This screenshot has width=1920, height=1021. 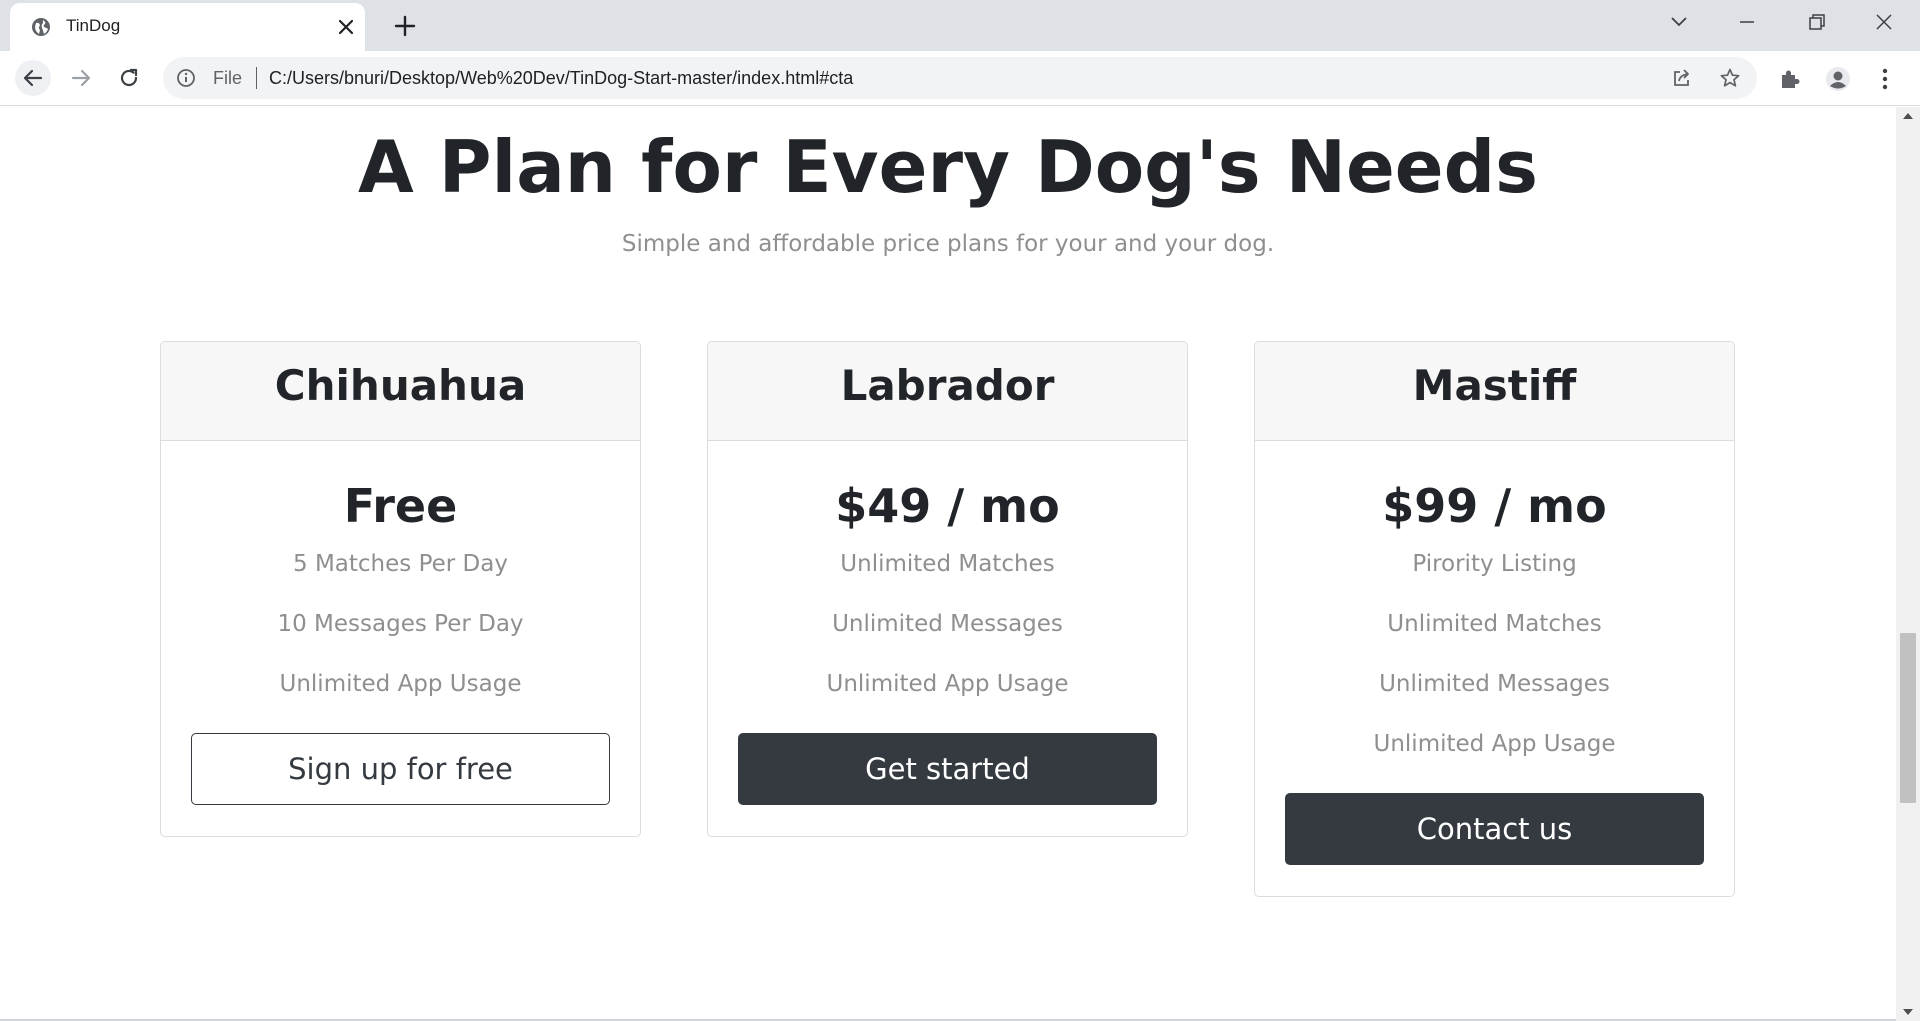 What do you see at coordinates (1884, 22) in the screenshot?
I see `close-window-icon` at bounding box center [1884, 22].